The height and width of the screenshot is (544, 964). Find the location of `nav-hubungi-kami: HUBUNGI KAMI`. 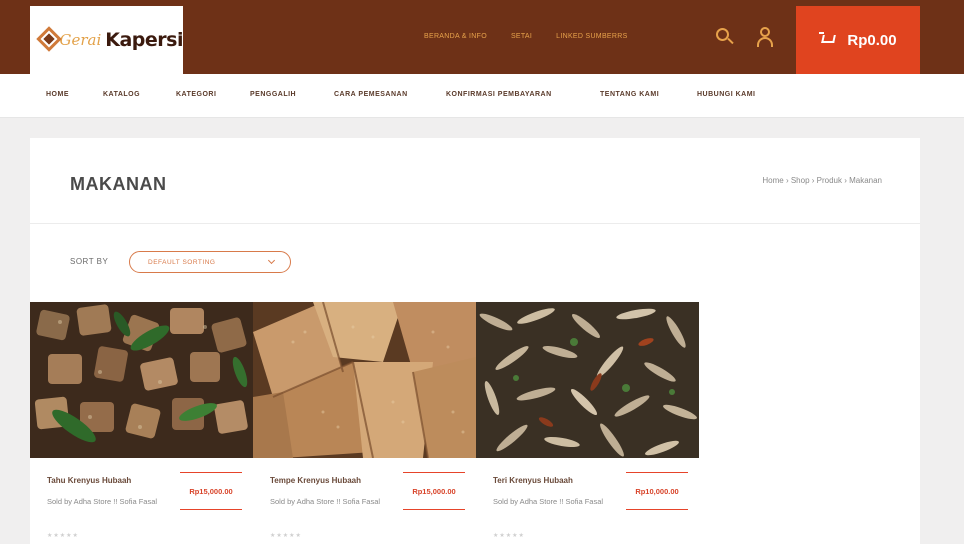

nav-hubungi-kami: HUBUNGI KAMI is located at coordinates (726, 94).